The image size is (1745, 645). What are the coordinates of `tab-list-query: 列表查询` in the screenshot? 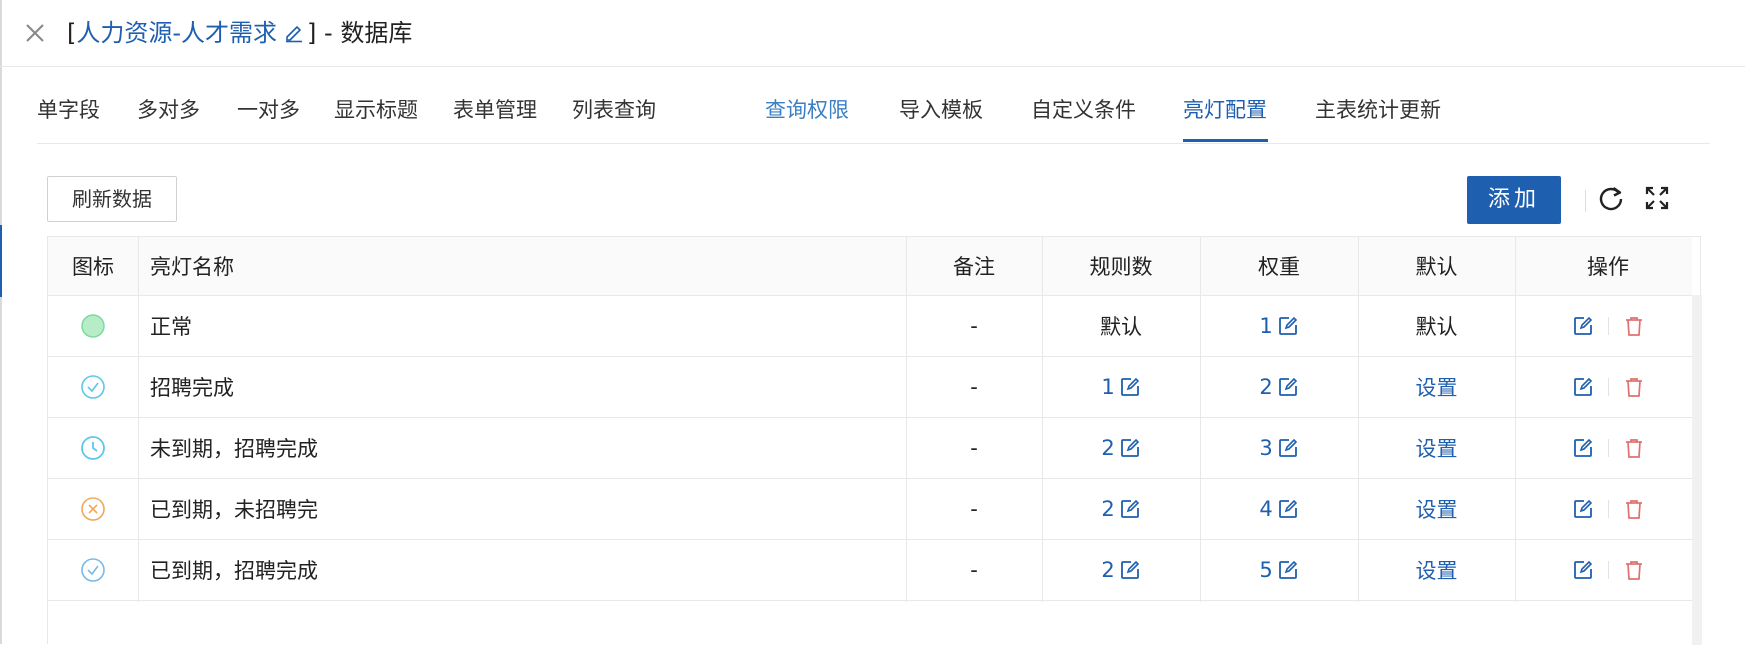 It's located at (614, 110).